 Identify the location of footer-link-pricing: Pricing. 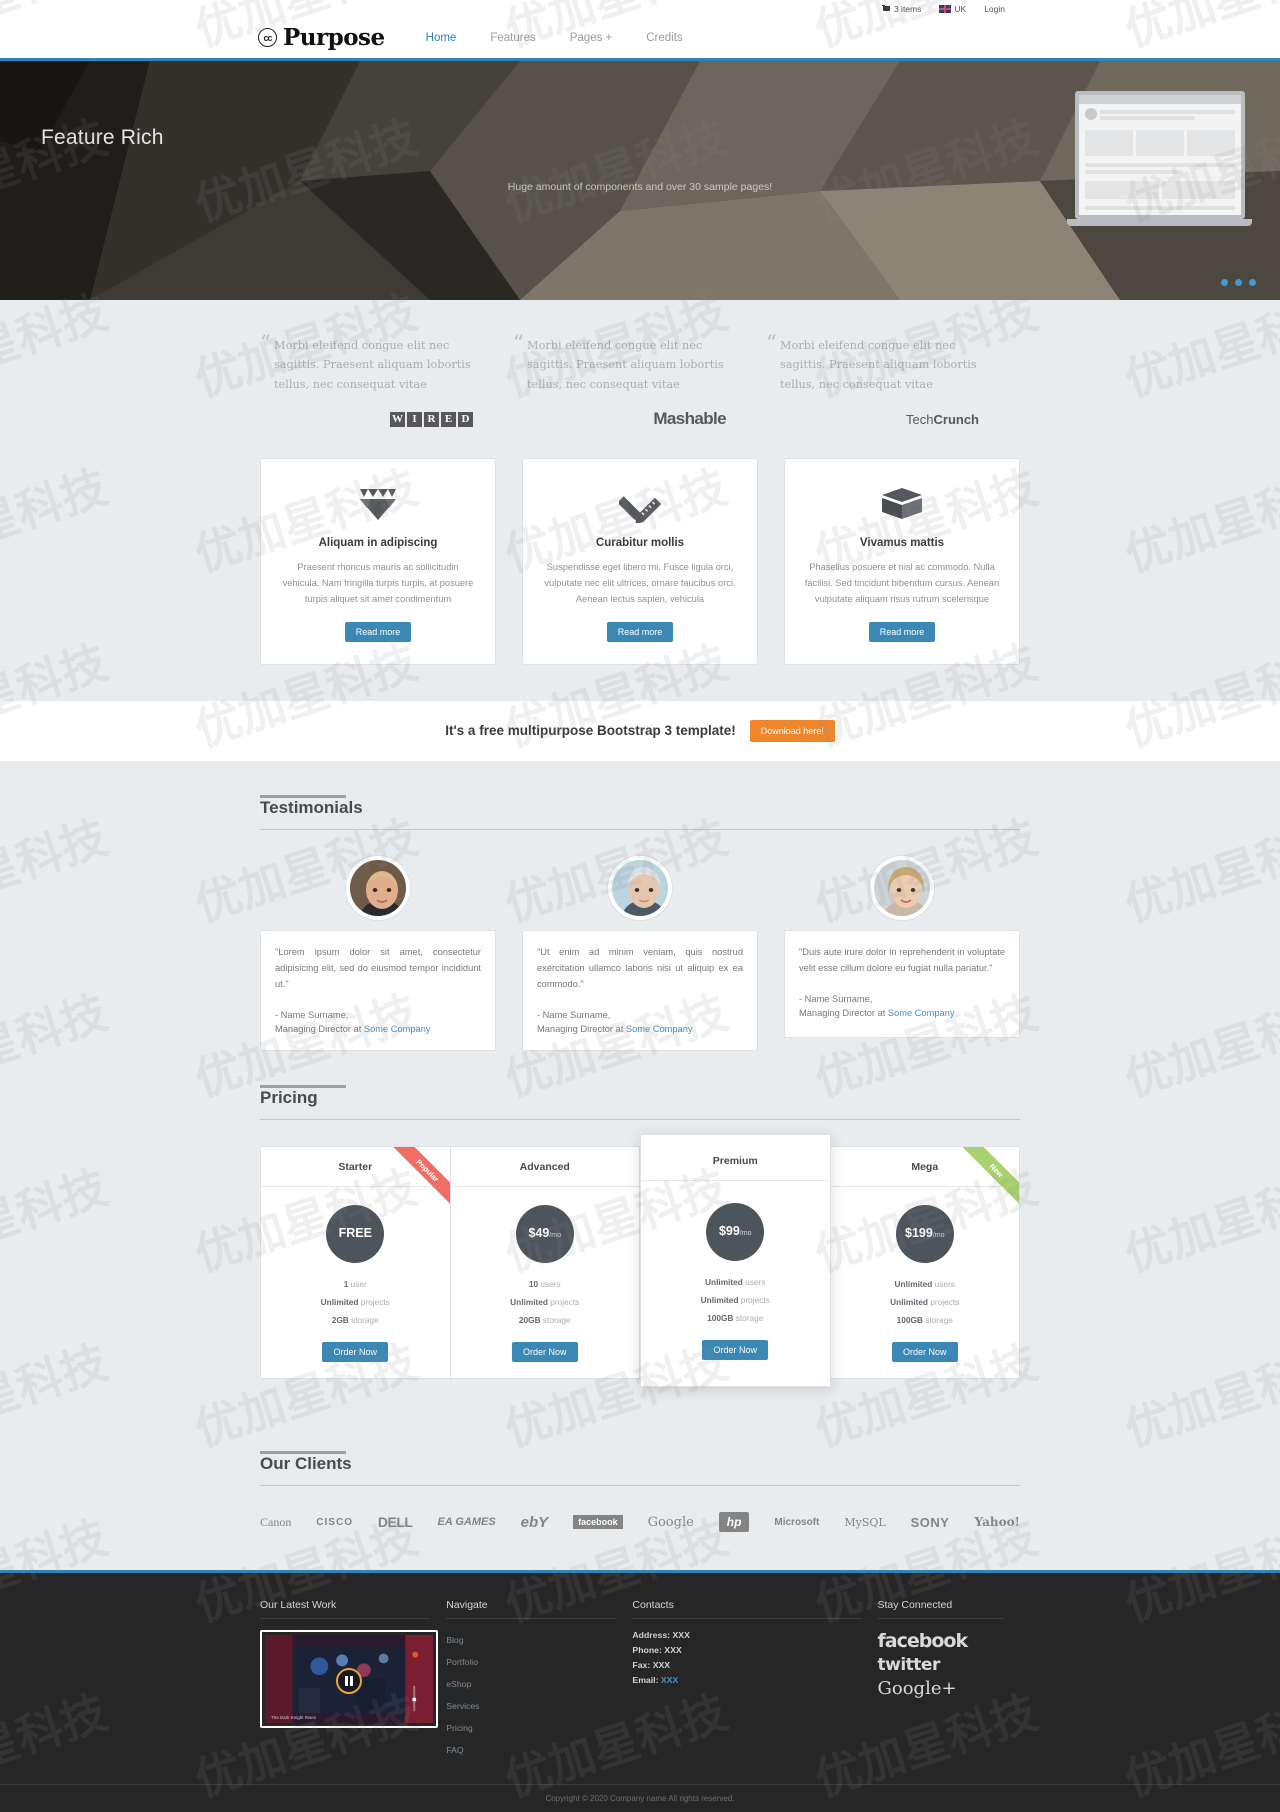
(459, 1728).